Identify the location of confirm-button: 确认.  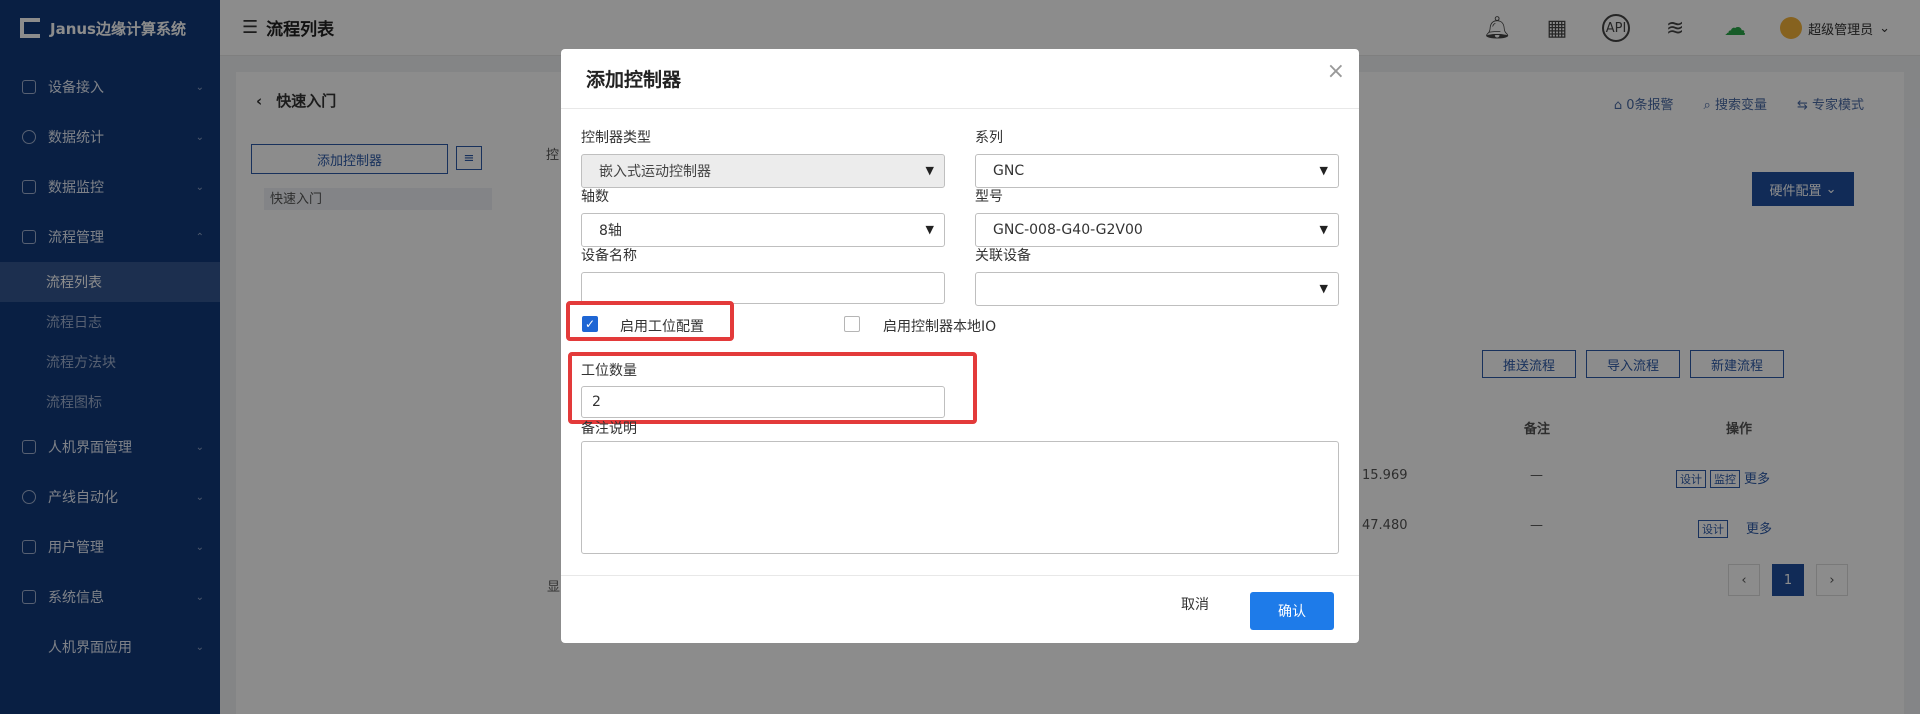
(1292, 611).